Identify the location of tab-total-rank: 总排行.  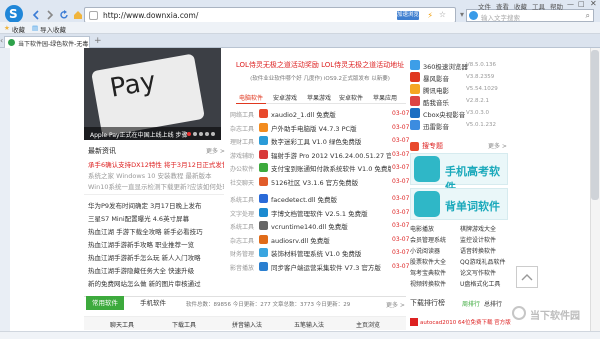
(493, 303).